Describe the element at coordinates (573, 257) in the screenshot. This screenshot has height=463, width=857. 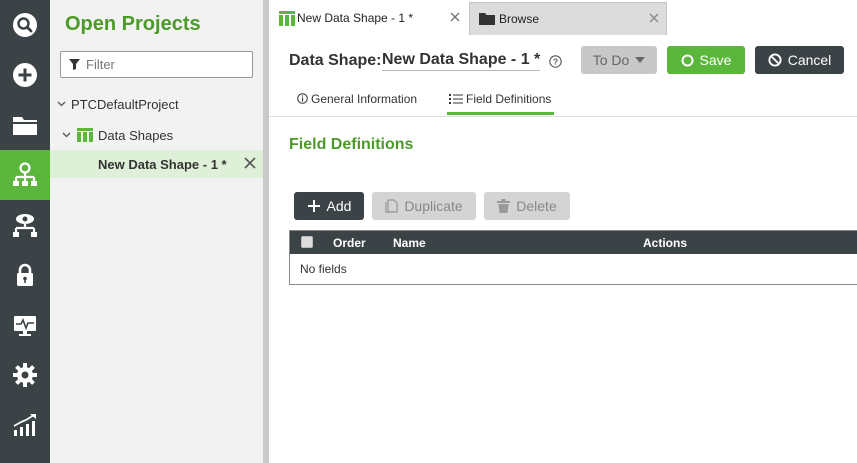
I see `fields-grid: Order Name Actions No fields` at that location.